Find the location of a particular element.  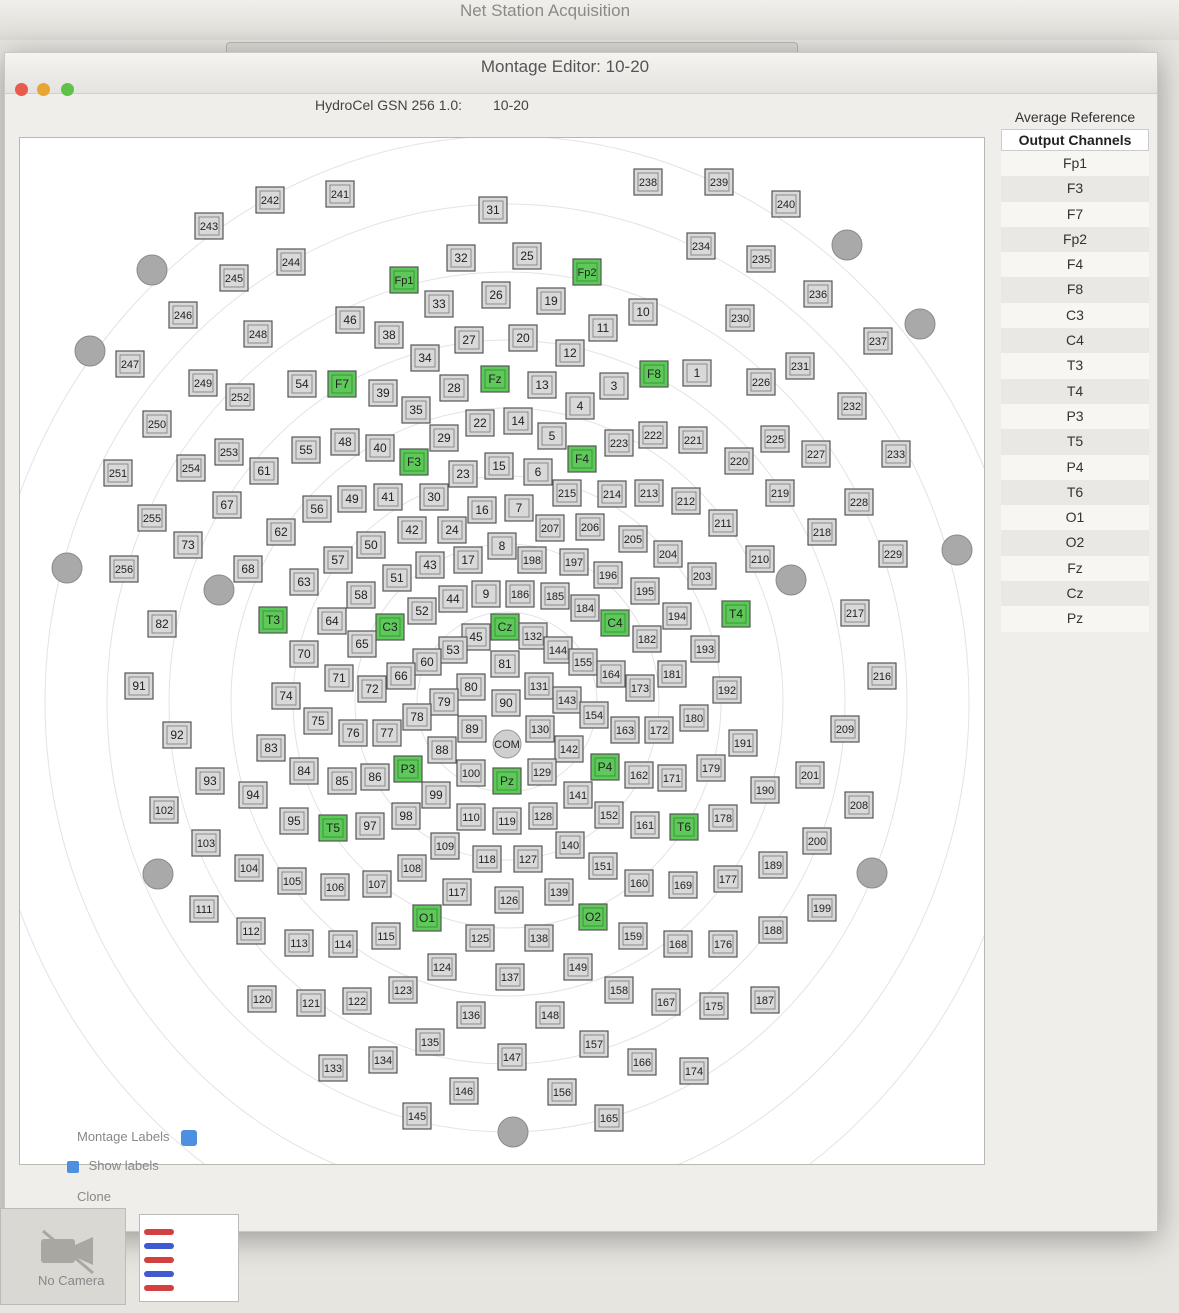

electrode: 225 is located at coordinates (775, 439).